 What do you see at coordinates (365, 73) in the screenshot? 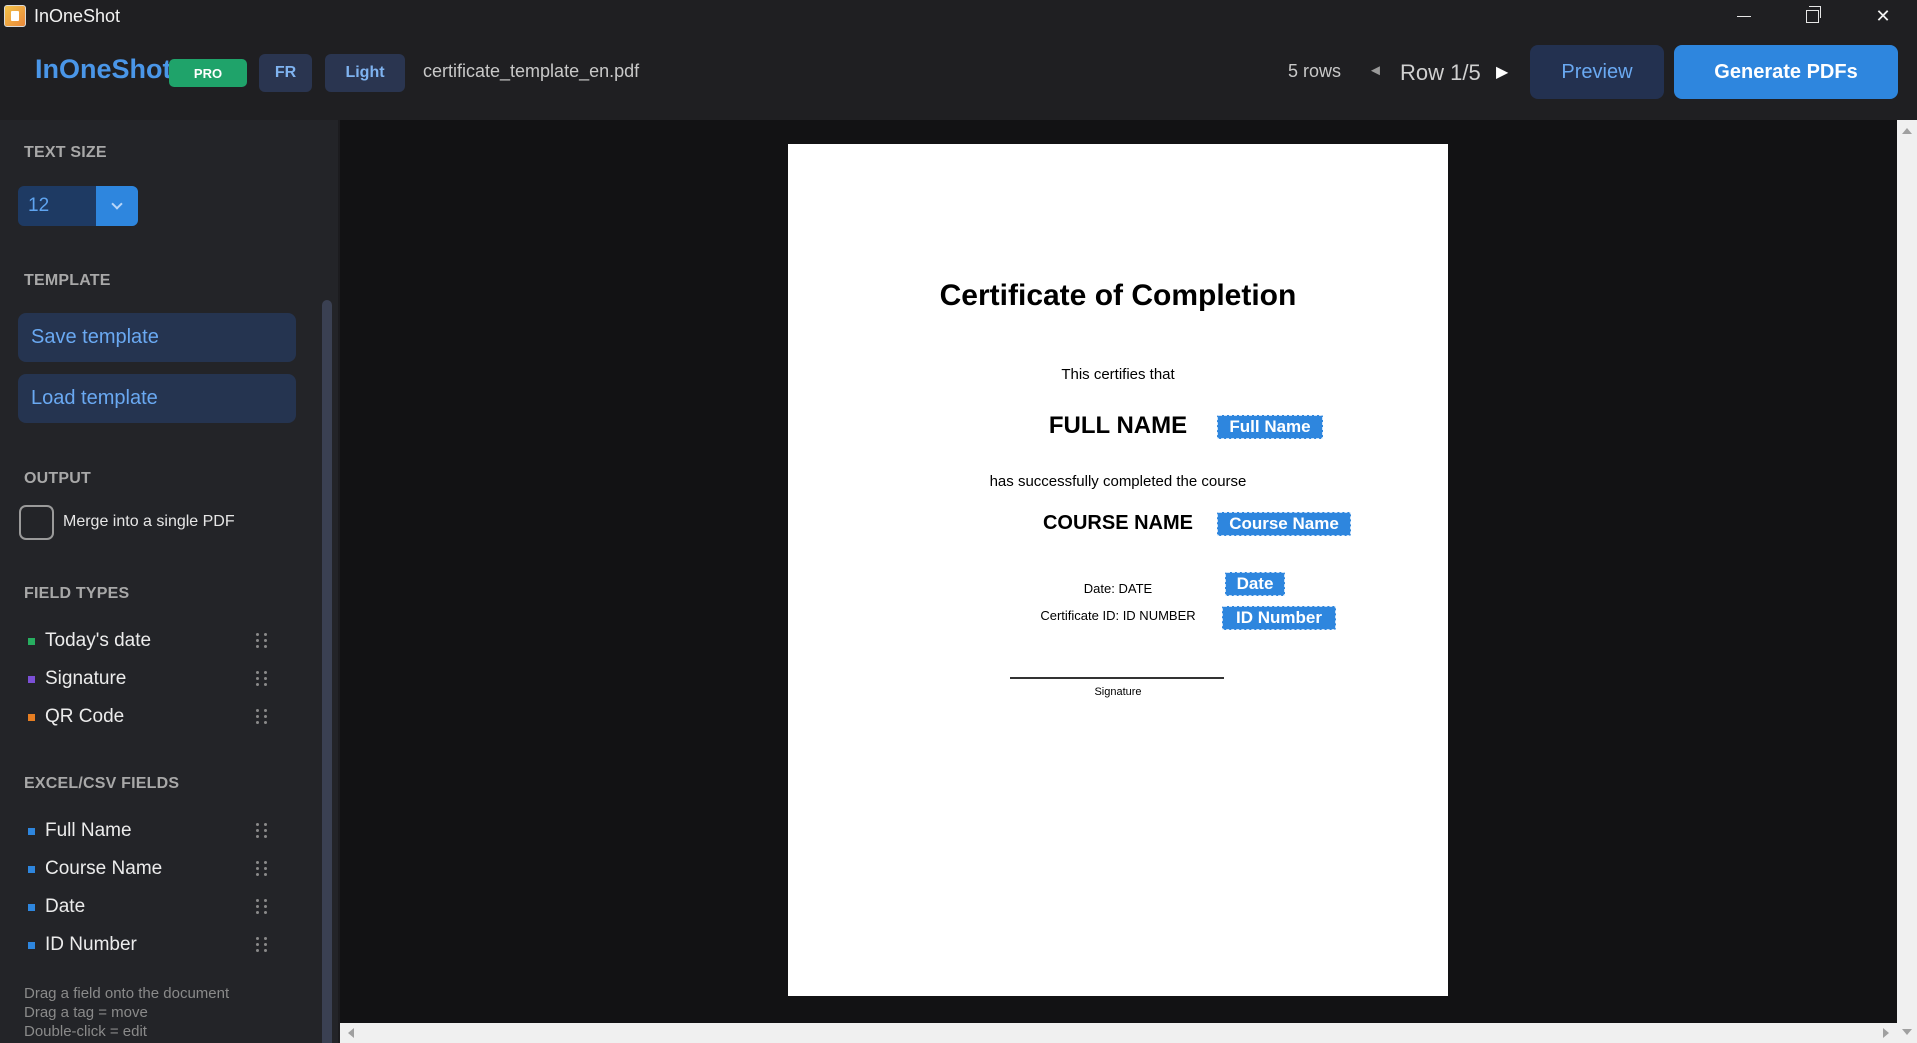
I see `theme-button: Light` at bounding box center [365, 73].